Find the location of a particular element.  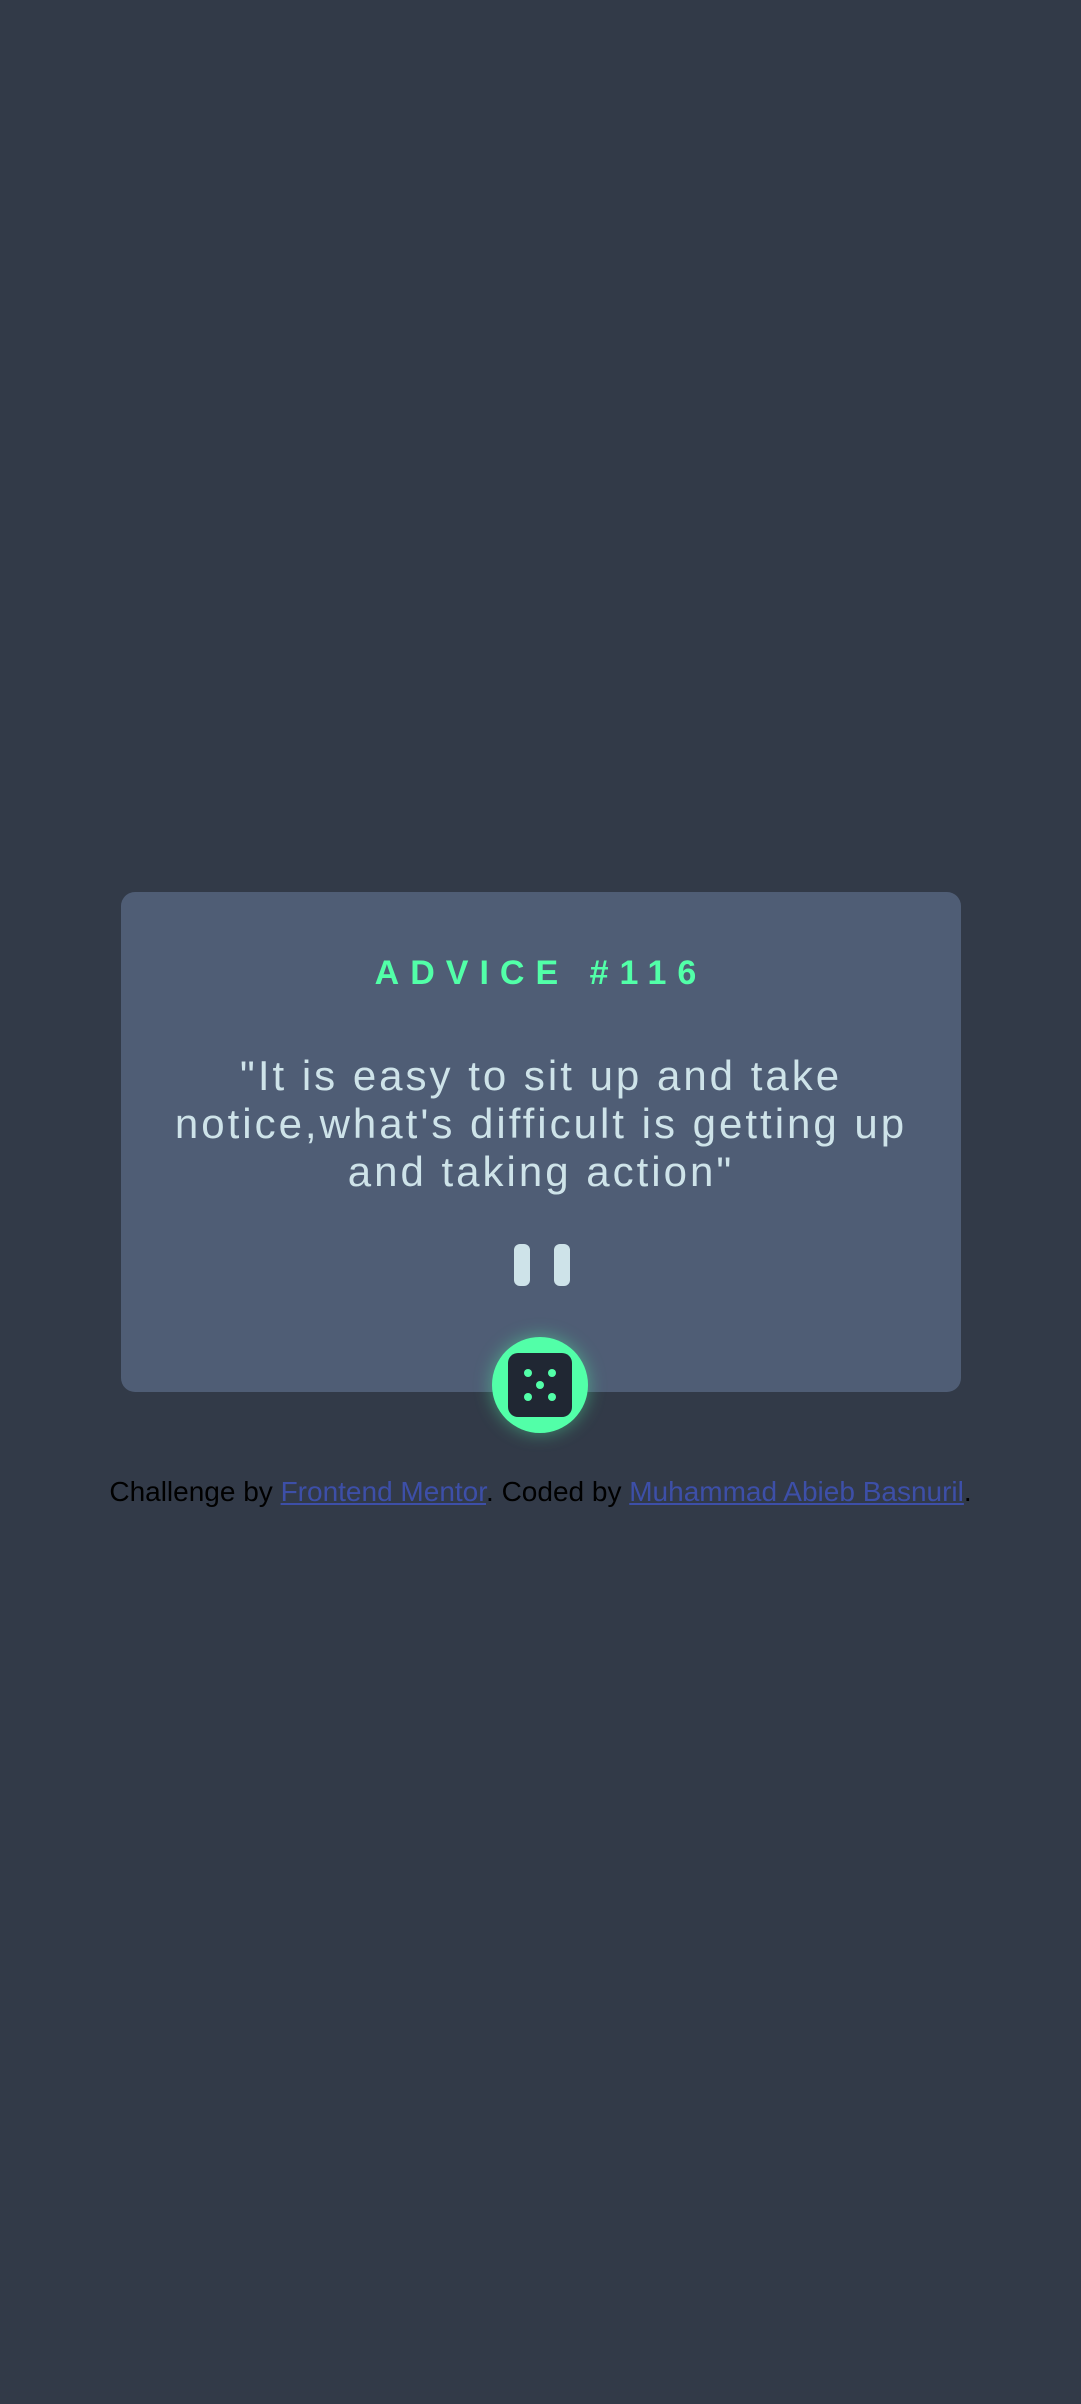

divider-bar-left is located at coordinates (522, 1265).